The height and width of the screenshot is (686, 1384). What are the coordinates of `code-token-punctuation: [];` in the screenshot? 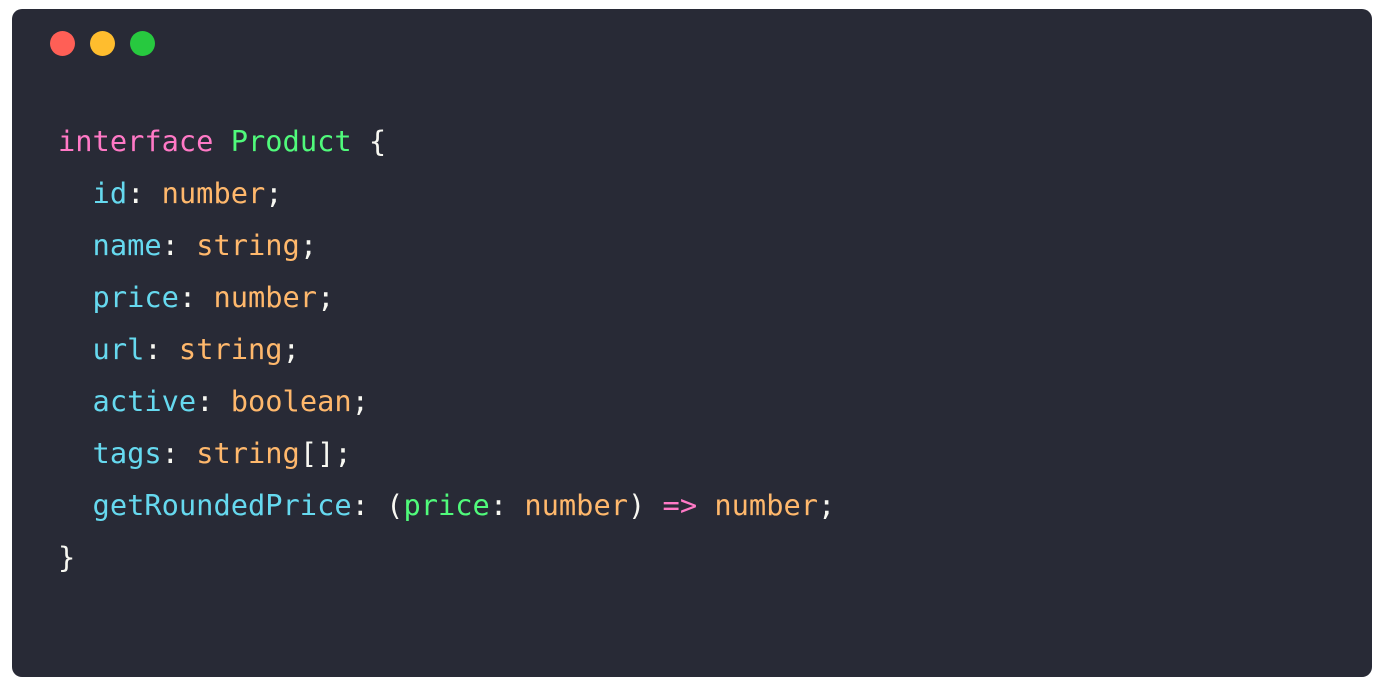 It's located at (325, 453).